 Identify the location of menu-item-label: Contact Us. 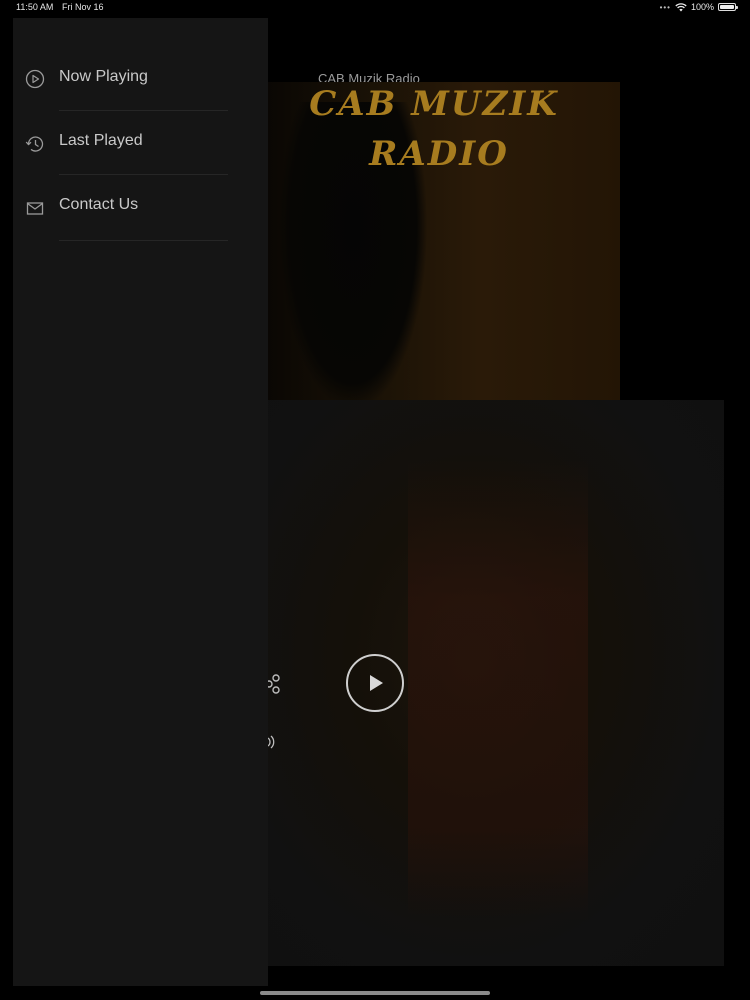
(99, 204).